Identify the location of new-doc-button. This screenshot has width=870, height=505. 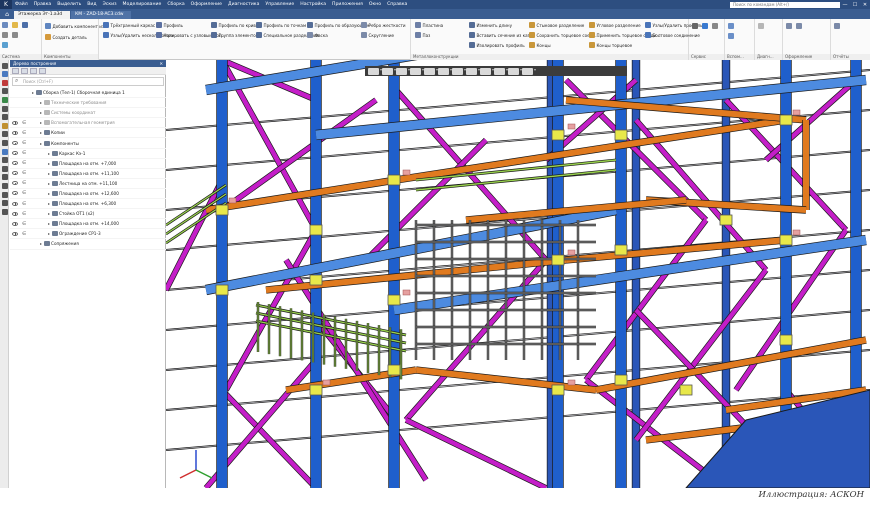
(6, 25).